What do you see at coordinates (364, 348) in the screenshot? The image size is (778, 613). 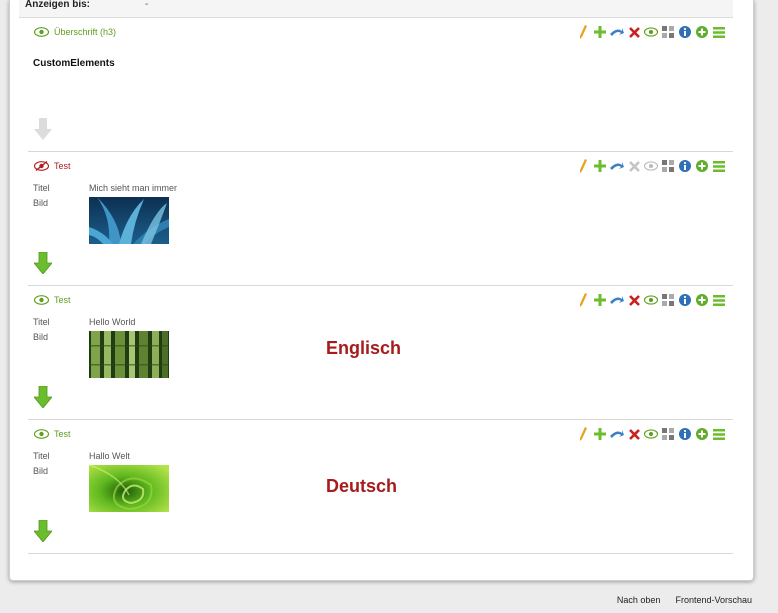 I see `language-label-english: Englisch` at bounding box center [364, 348].